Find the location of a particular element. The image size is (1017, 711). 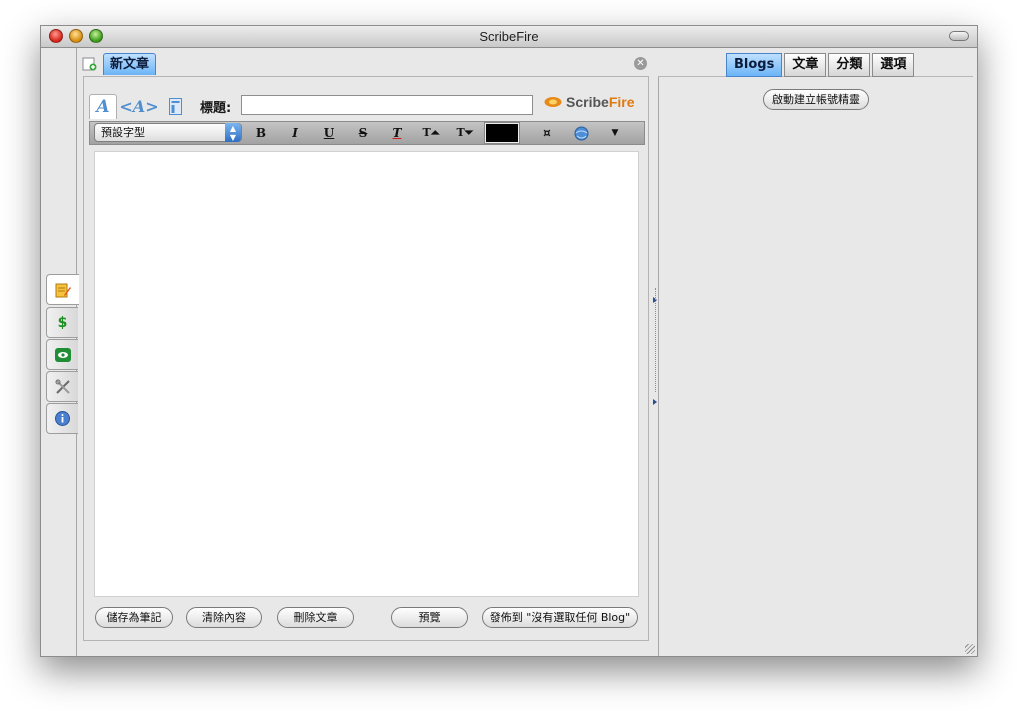

insert-link-button is located at coordinates (581, 133).